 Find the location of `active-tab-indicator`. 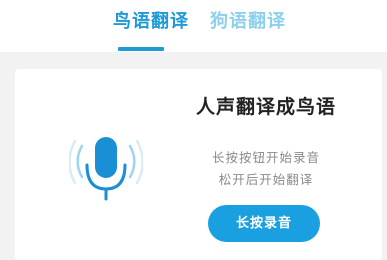

active-tab-indicator is located at coordinates (141, 49).